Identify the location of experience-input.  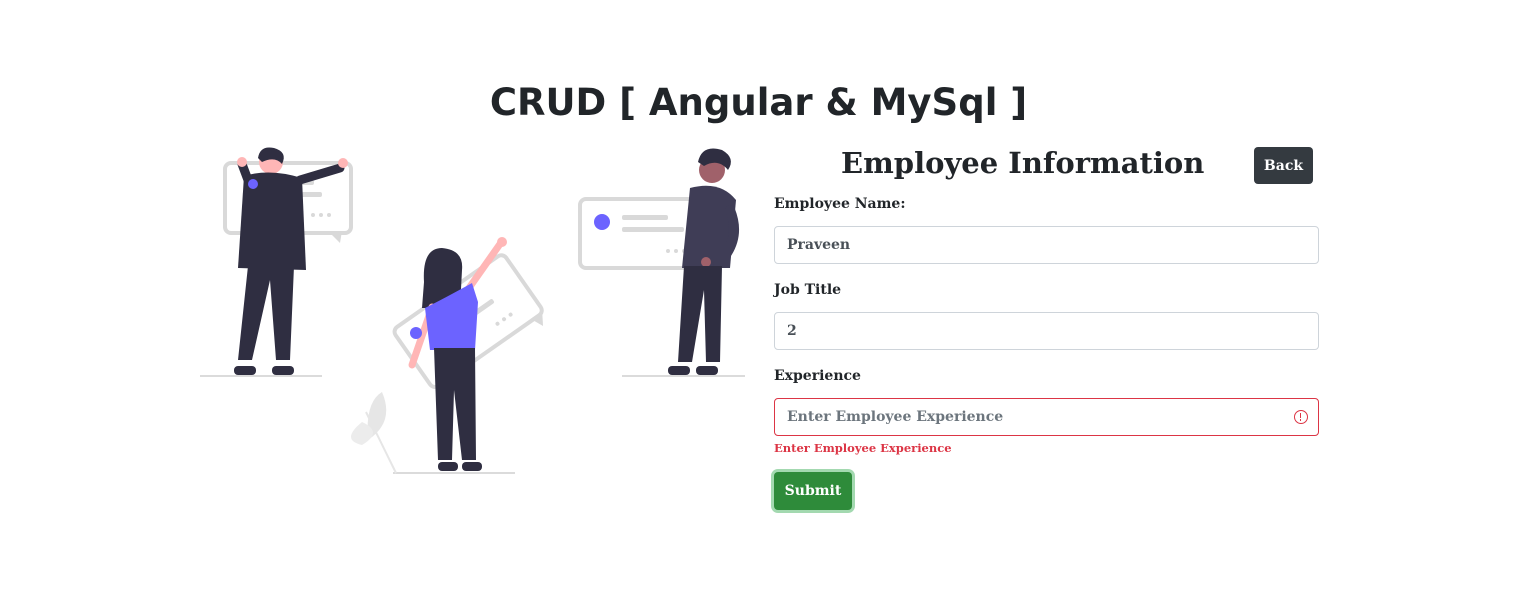
(1046, 417).